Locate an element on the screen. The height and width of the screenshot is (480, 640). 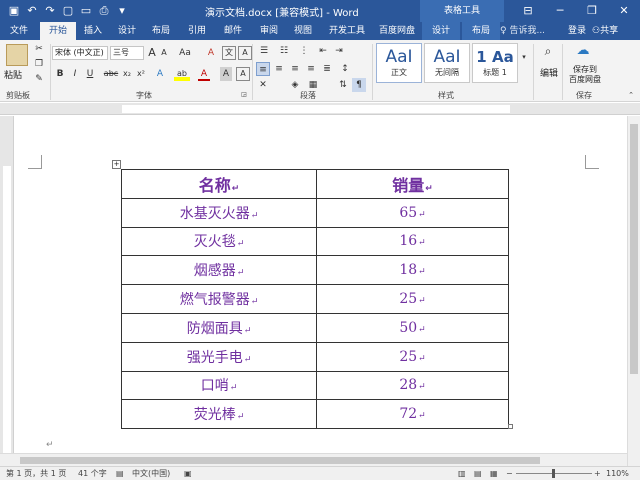
vertical-scrollbar is located at coordinates (633, 291).